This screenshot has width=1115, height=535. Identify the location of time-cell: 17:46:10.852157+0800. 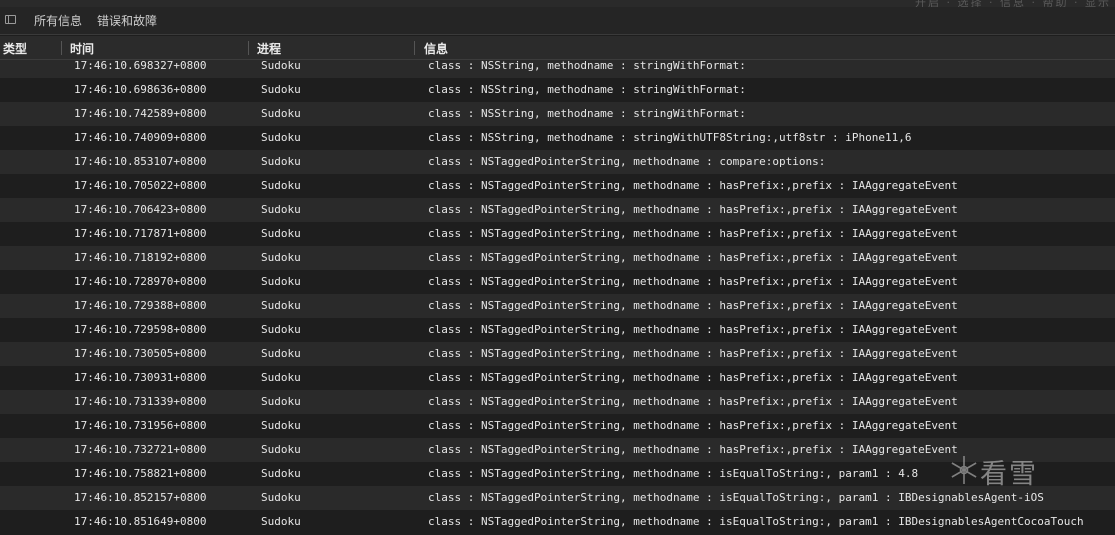
(140, 497).